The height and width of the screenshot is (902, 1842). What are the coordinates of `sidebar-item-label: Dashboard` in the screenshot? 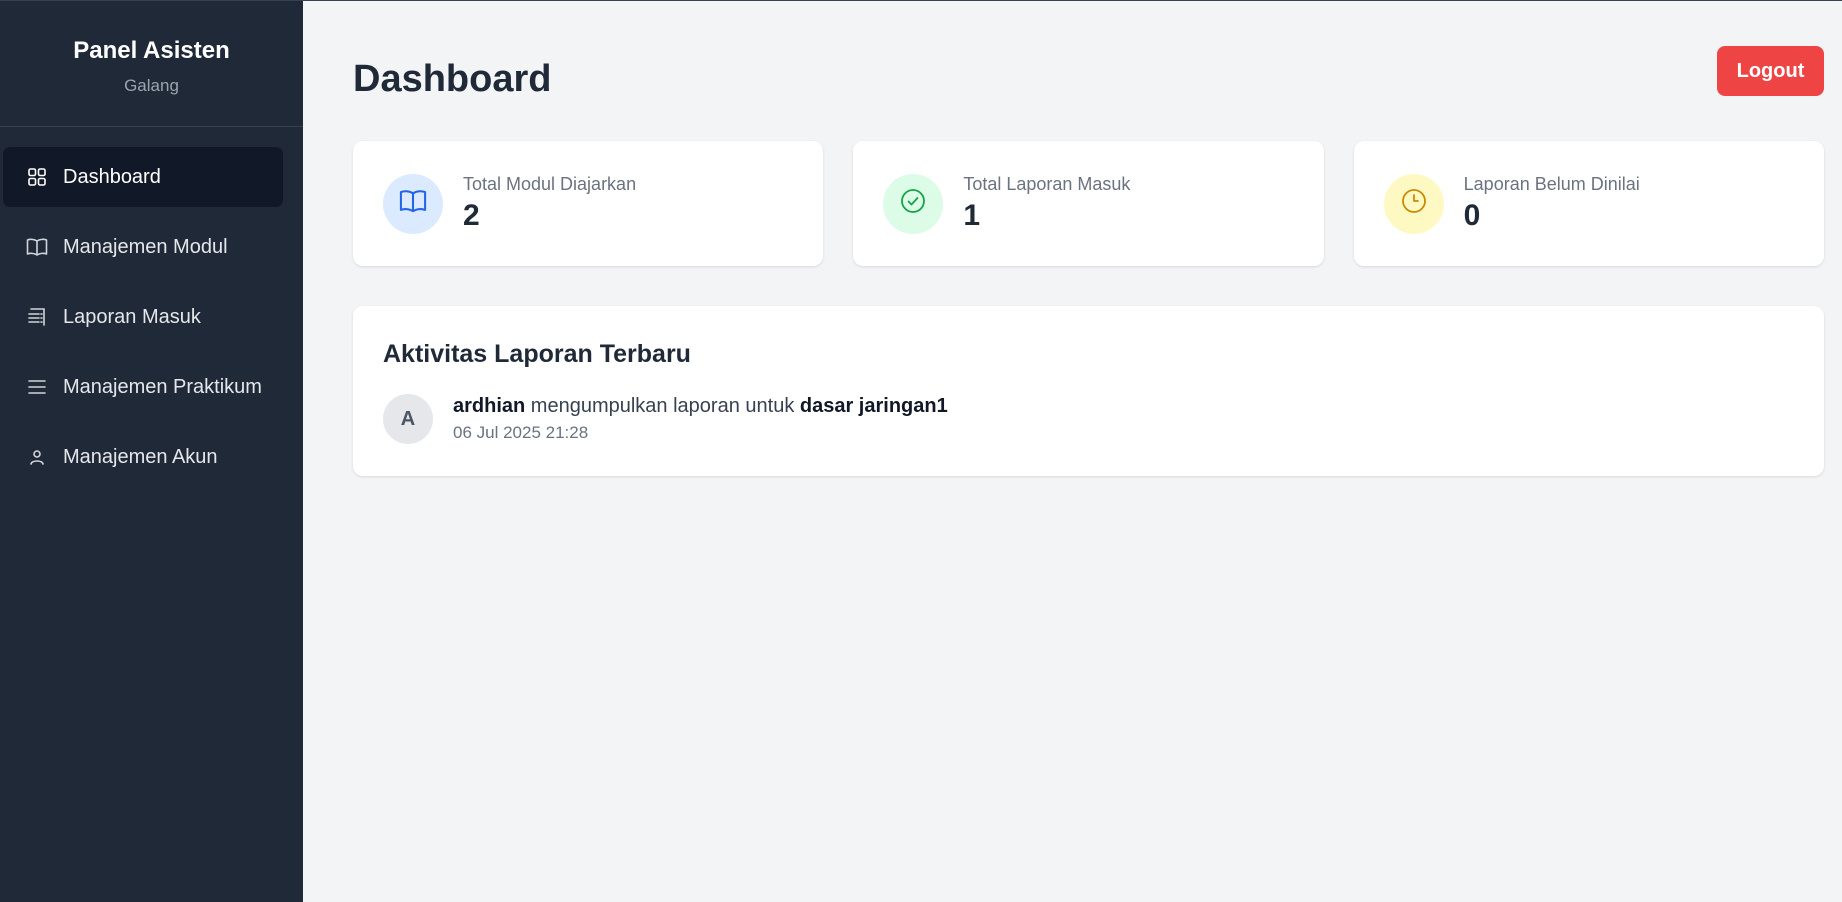 It's located at (112, 176).